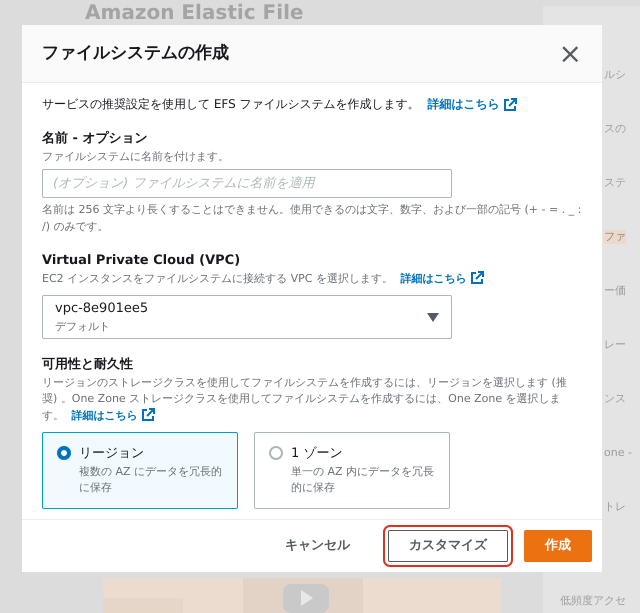  What do you see at coordinates (88, 365) in the screenshot?
I see `field-label: 可用性と耐久性` at bounding box center [88, 365].